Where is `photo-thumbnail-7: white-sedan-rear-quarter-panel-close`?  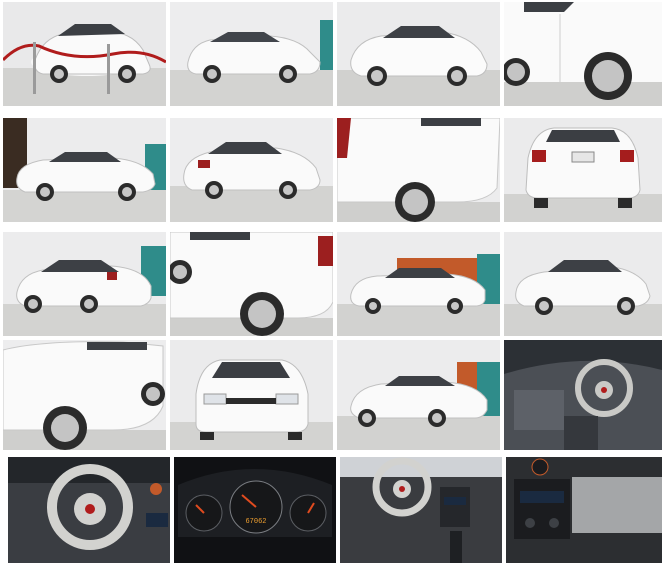 photo-thumbnail-7: white-sedan-rear-quarter-panel-close is located at coordinates (418, 170).